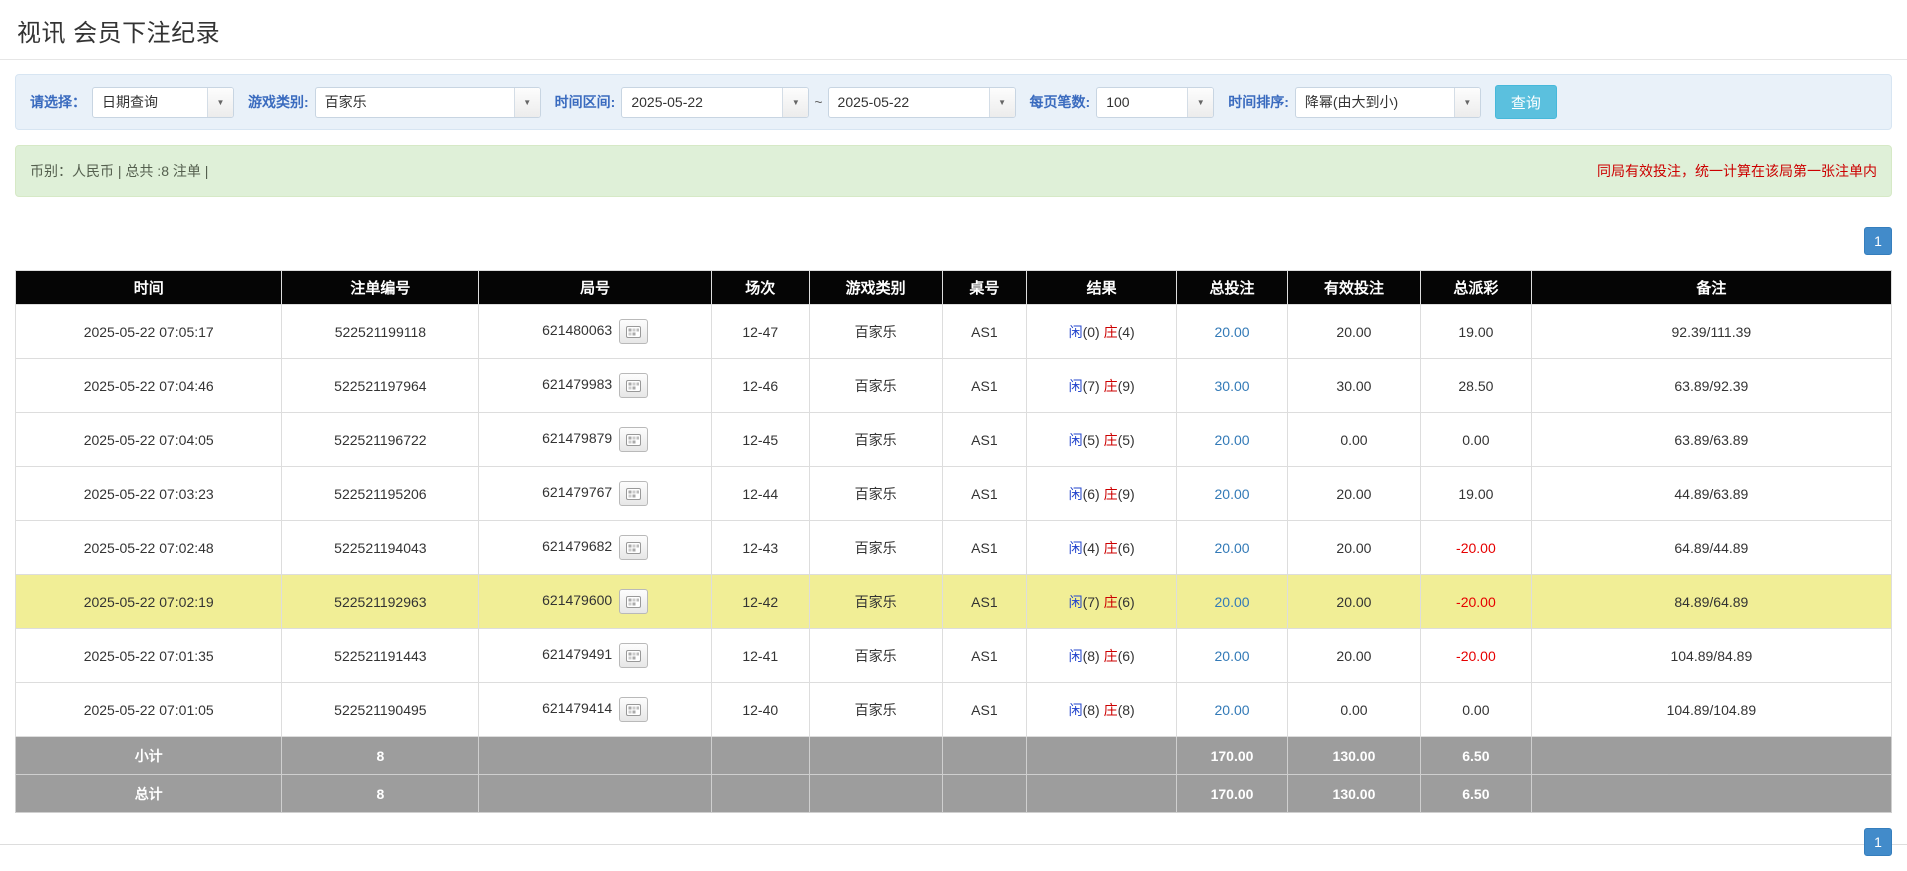 The height and width of the screenshot is (871, 1907). What do you see at coordinates (1102, 287) in the screenshot?
I see `column-header: 结果` at bounding box center [1102, 287].